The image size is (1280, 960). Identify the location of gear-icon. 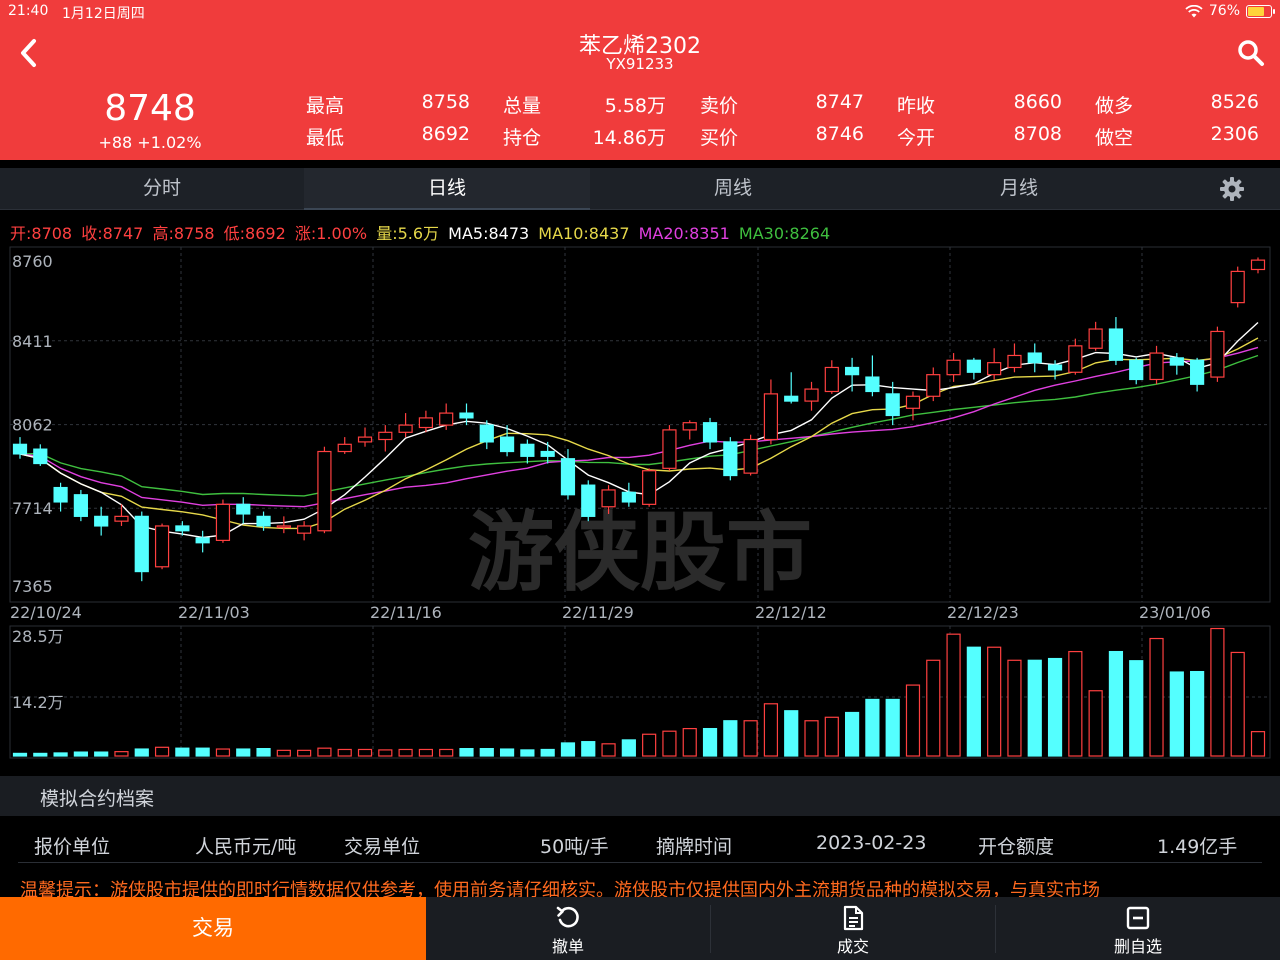
(1232, 189).